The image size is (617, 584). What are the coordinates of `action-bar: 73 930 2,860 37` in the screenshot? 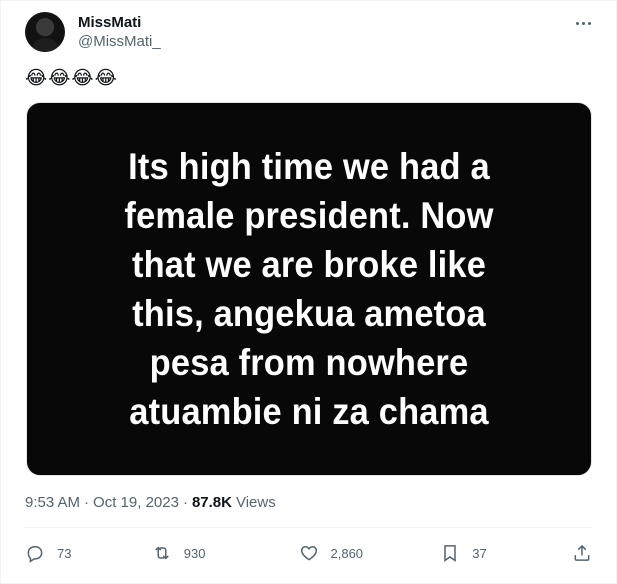 It's located at (308, 553).